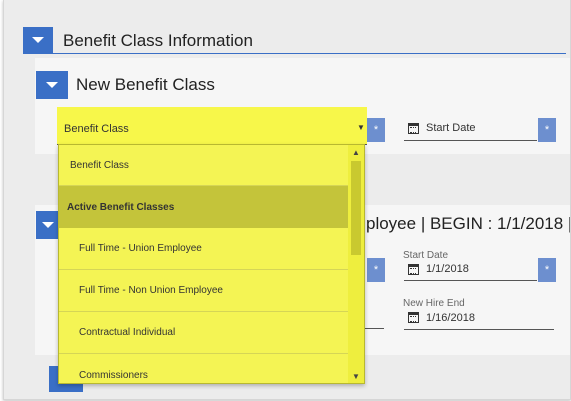 The height and width of the screenshot is (401, 571). What do you see at coordinates (356, 152) in the screenshot?
I see `scroll-up-icon: ▲` at bounding box center [356, 152].